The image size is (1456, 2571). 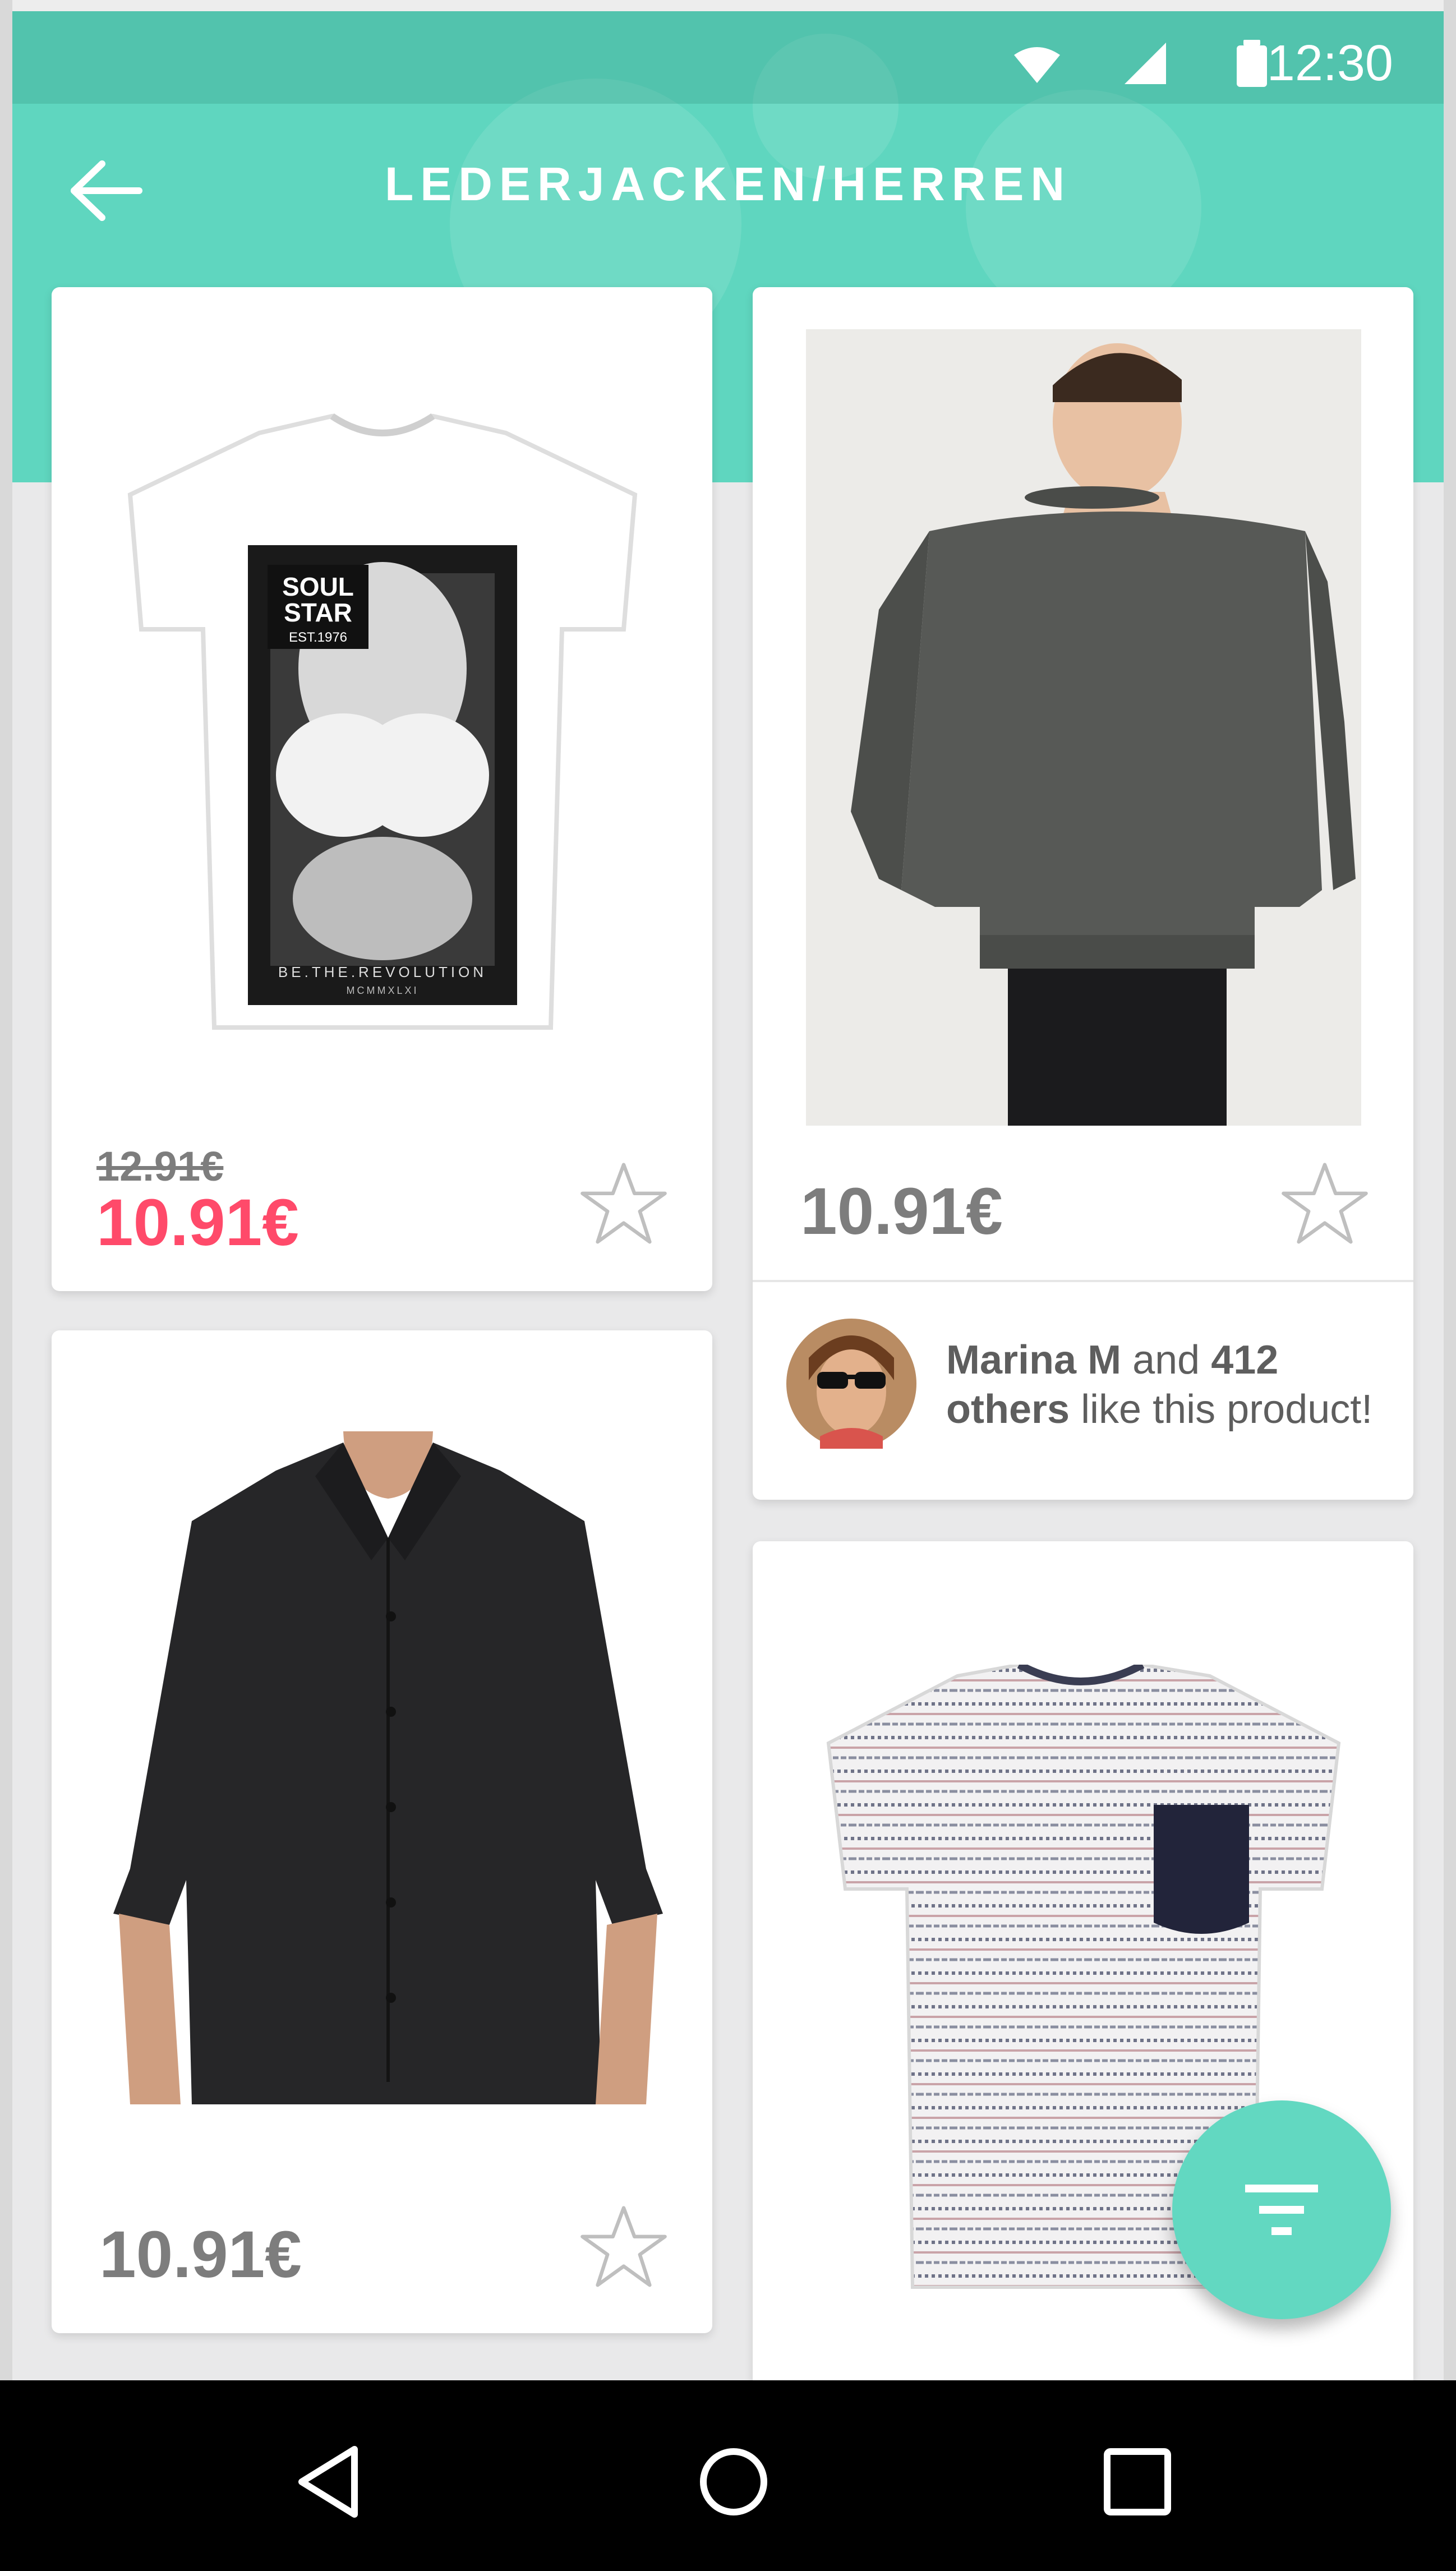 I want to click on nav-recent-button, so click(x=1137, y=2482).